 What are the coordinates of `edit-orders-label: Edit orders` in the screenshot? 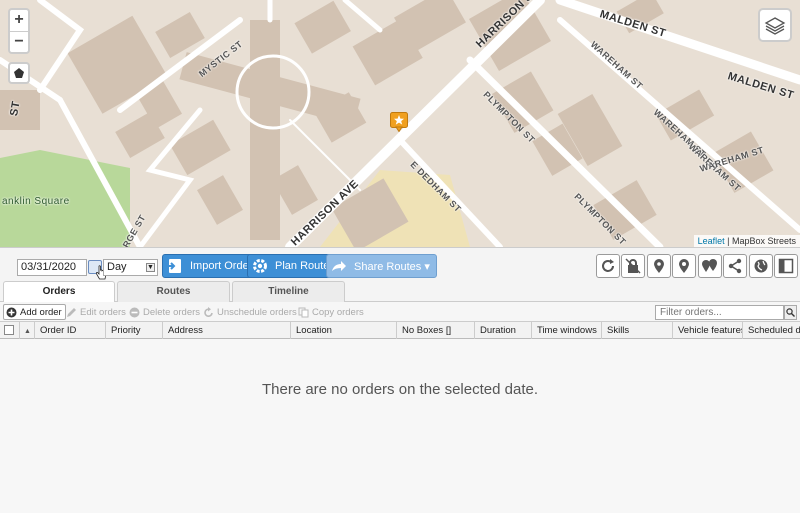 It's located at (103, 312).